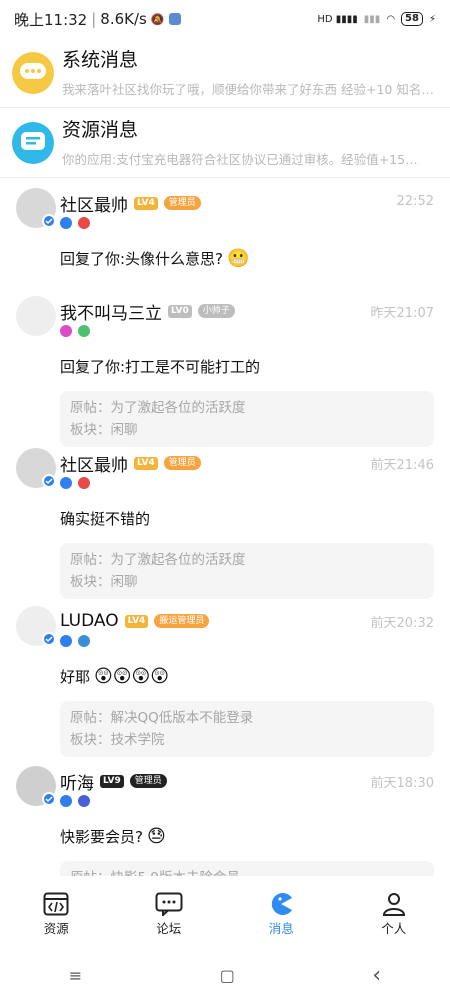 This screenshot has width=450, height=1000. Describe the element at coordinates (132, 676) in the screenshot. I see `emoji: 😲😲😲😲` at that location.